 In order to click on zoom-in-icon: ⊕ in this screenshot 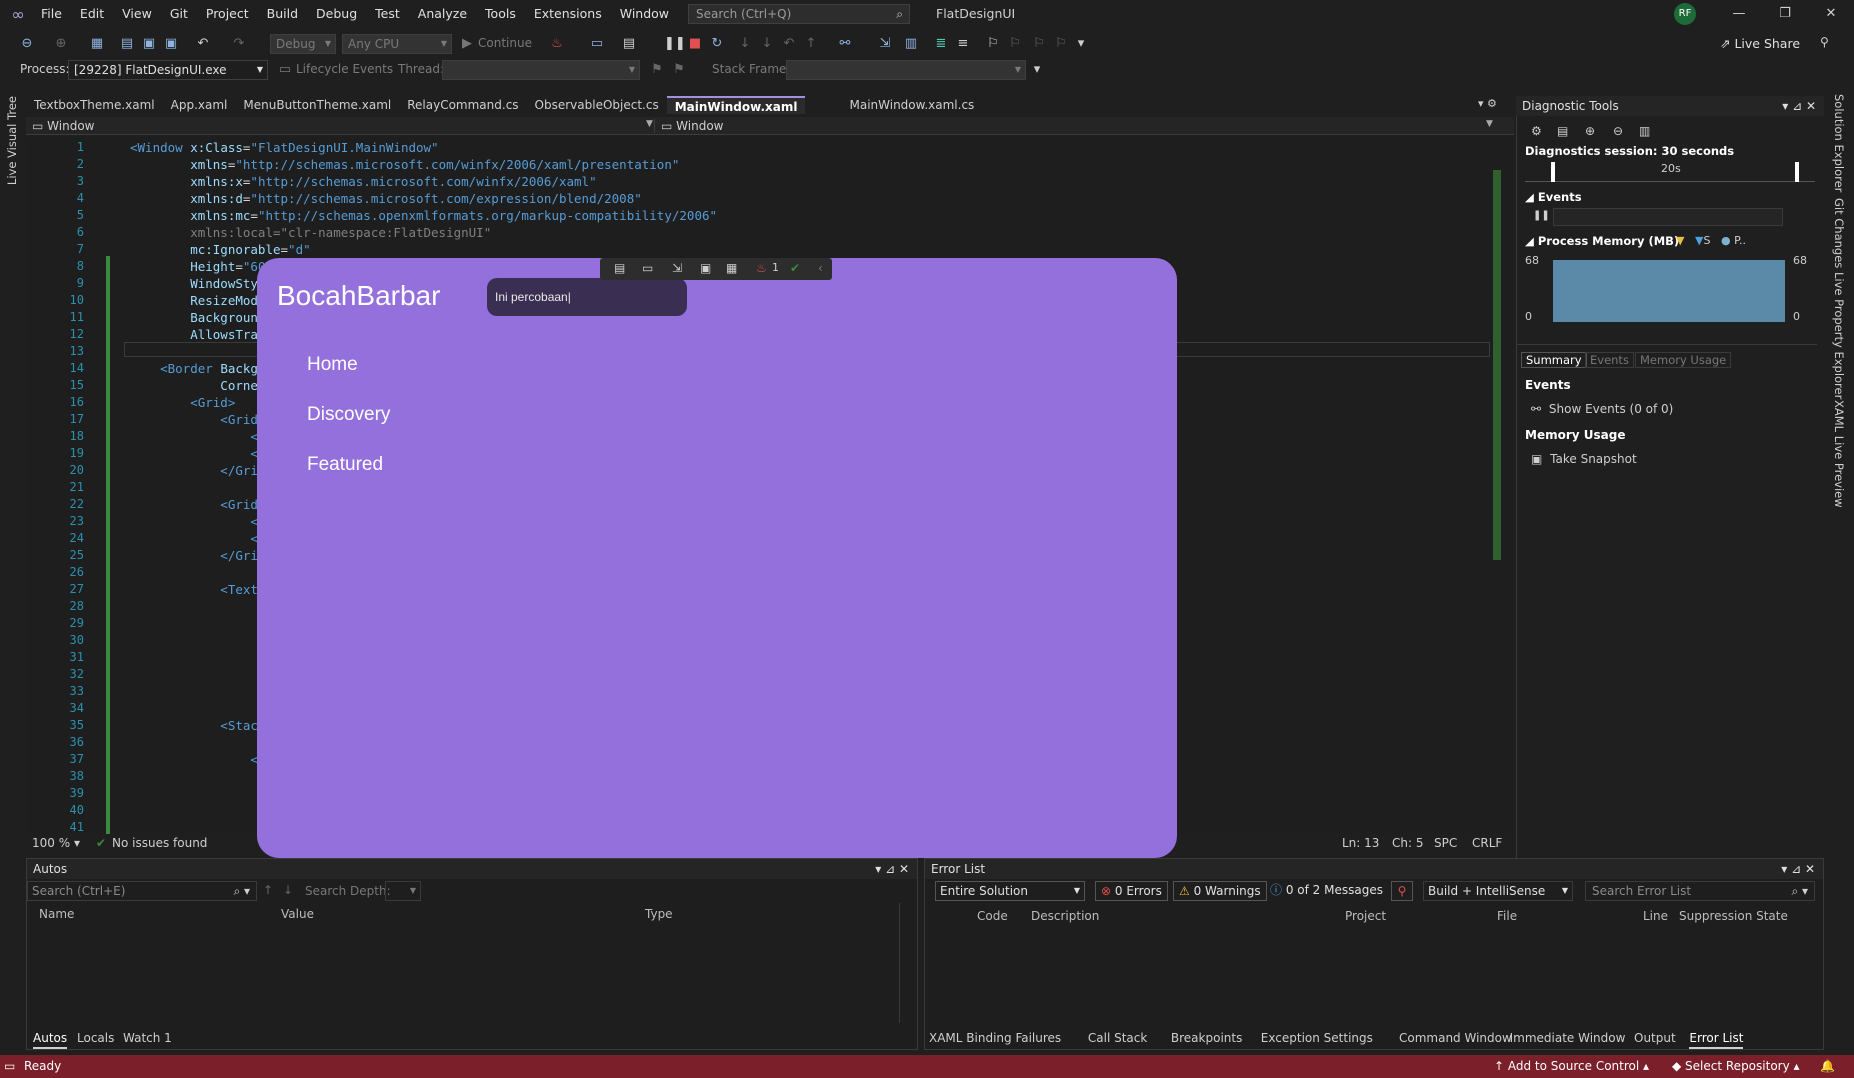, I will do `click(1590, 131)`.